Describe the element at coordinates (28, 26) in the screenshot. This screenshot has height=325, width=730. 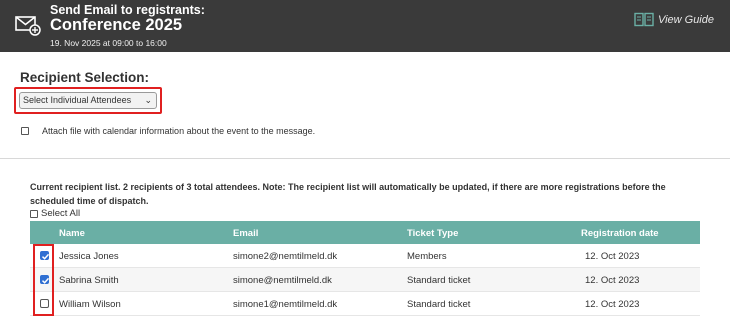
I see `envelope-plus-icon` at that location.